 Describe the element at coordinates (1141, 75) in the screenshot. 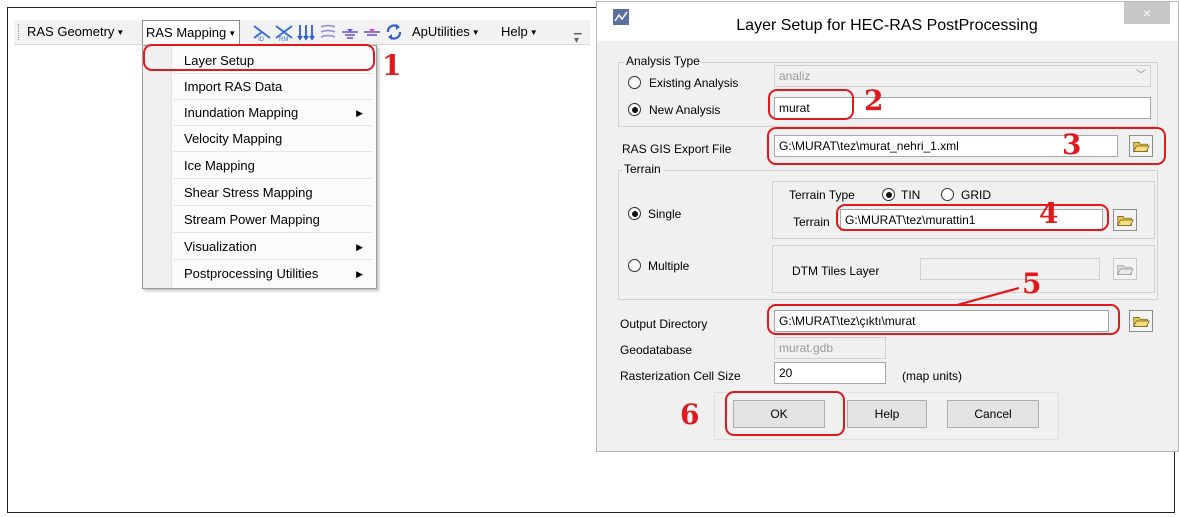

I see `chevron-down-icon: ﹀` at that location.